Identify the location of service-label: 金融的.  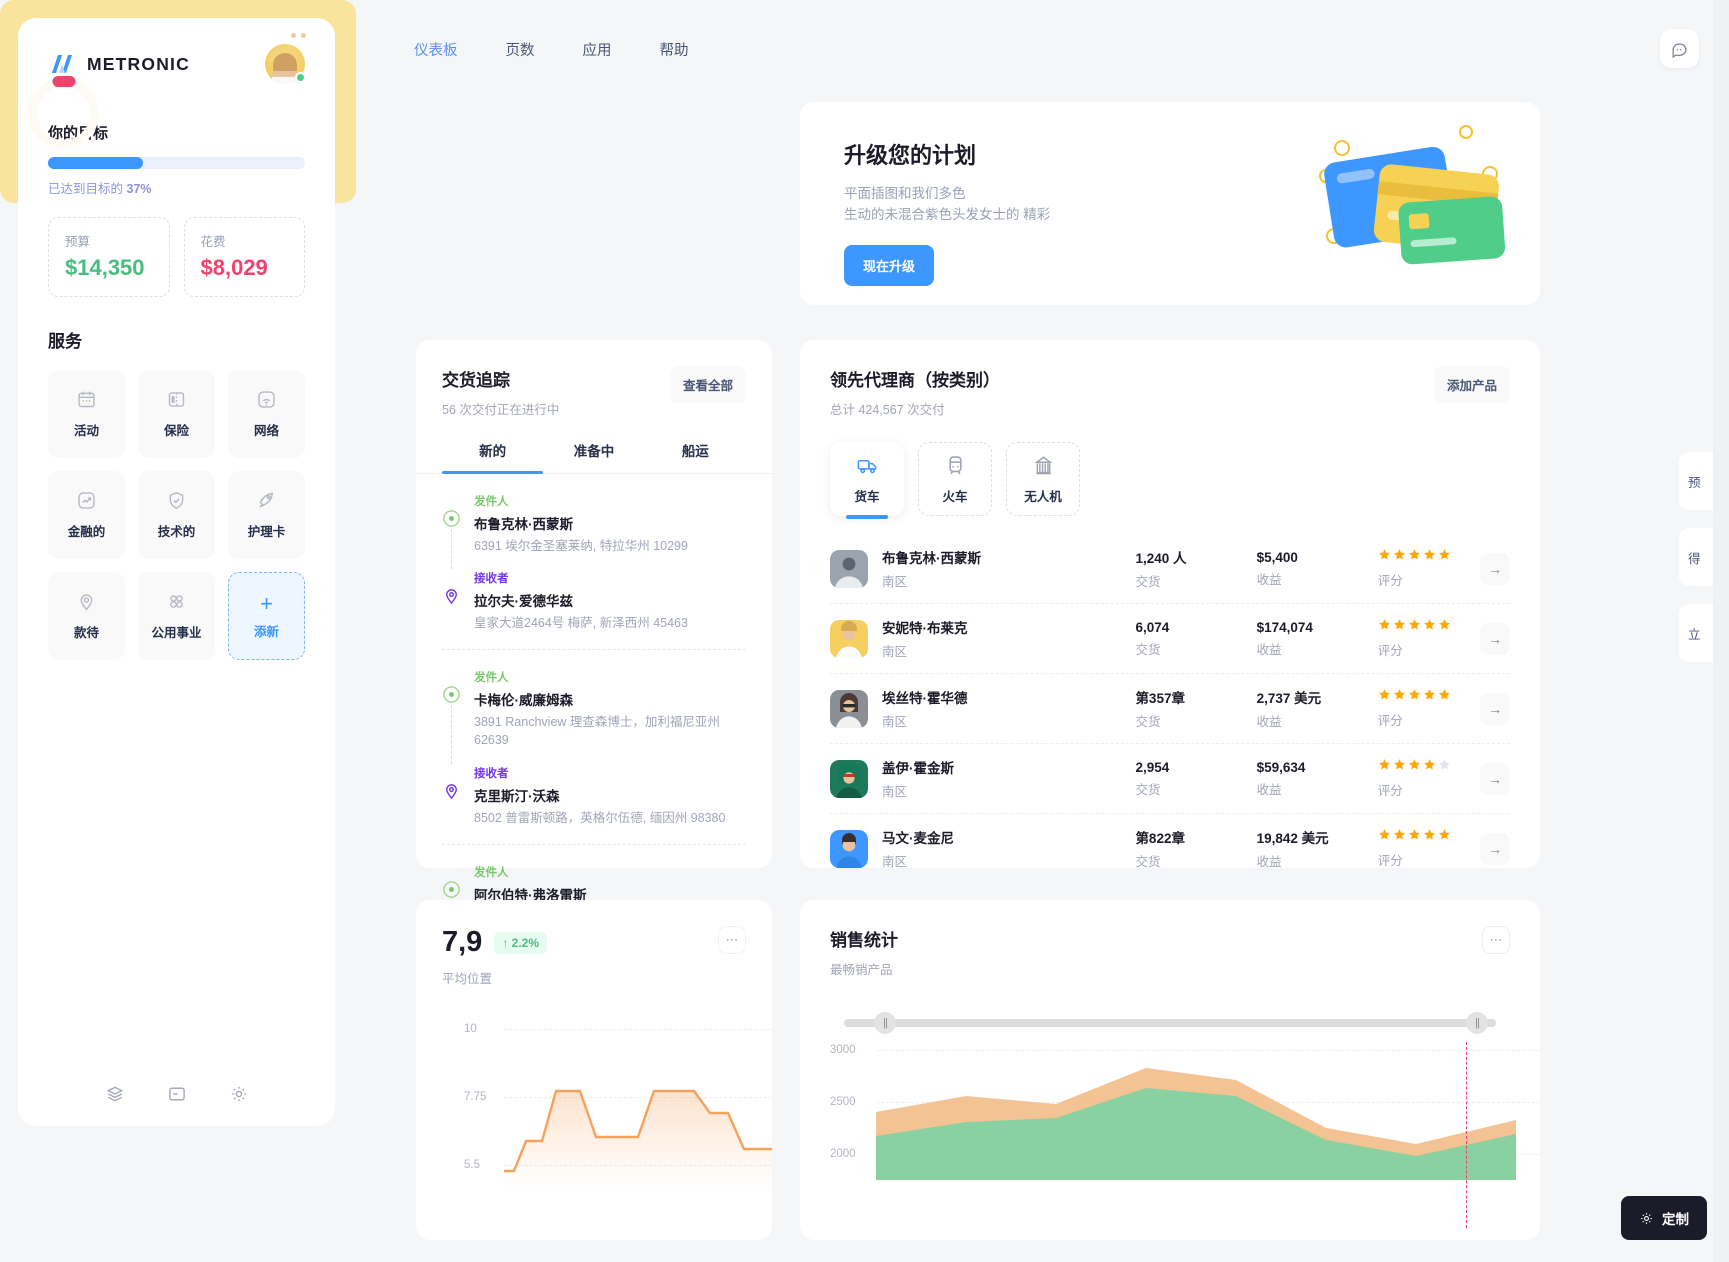
(86, 532).